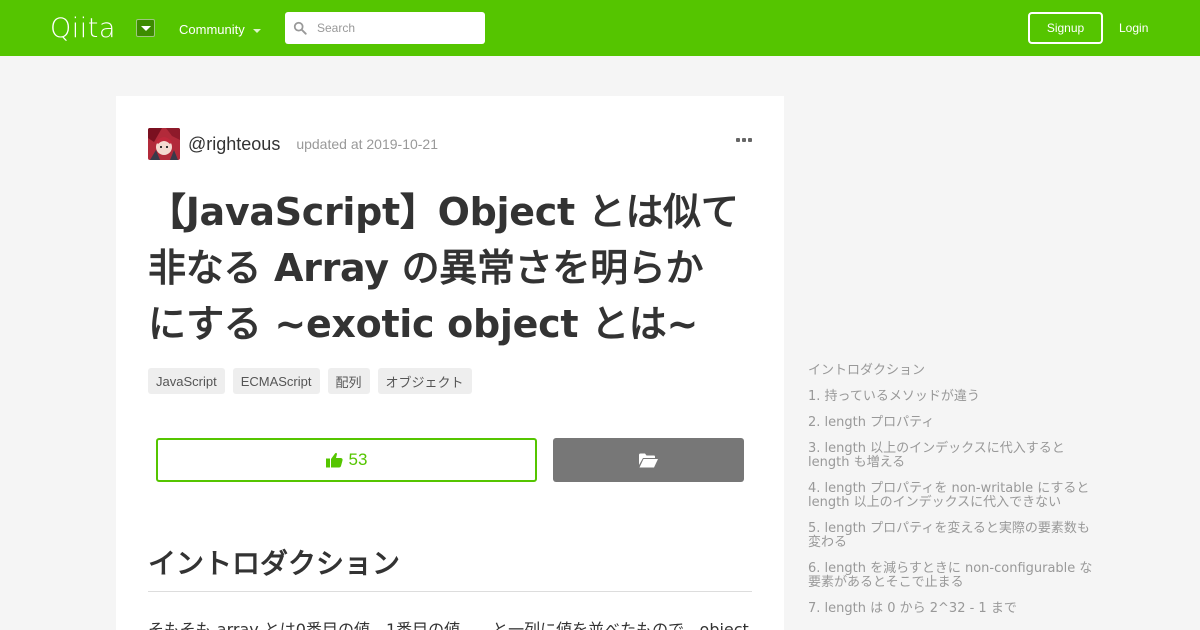 The width and height of the screenshot is (1200, 630). What do you see at coordinates (256, 30) in the screenshot?
I see `chevron-down-icon` at bounding box center [256, 30].